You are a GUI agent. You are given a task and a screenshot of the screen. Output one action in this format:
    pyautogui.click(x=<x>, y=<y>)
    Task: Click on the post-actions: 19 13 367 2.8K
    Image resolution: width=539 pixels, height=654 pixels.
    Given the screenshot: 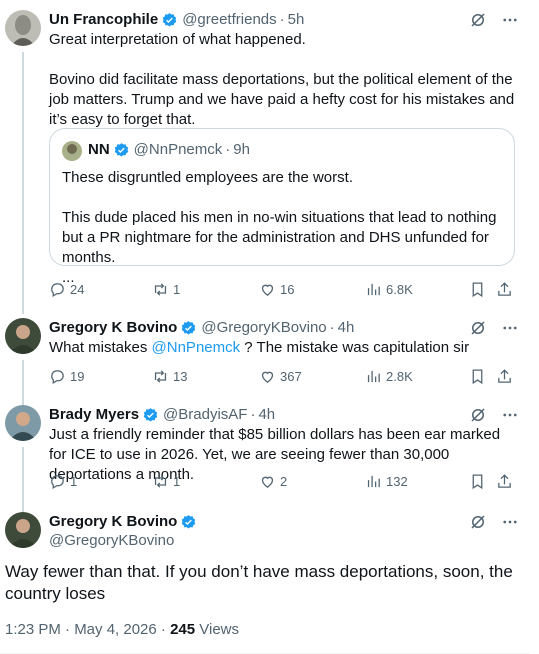 What is the action you would take?
    pyautogui.click(x=282, y=376)
    